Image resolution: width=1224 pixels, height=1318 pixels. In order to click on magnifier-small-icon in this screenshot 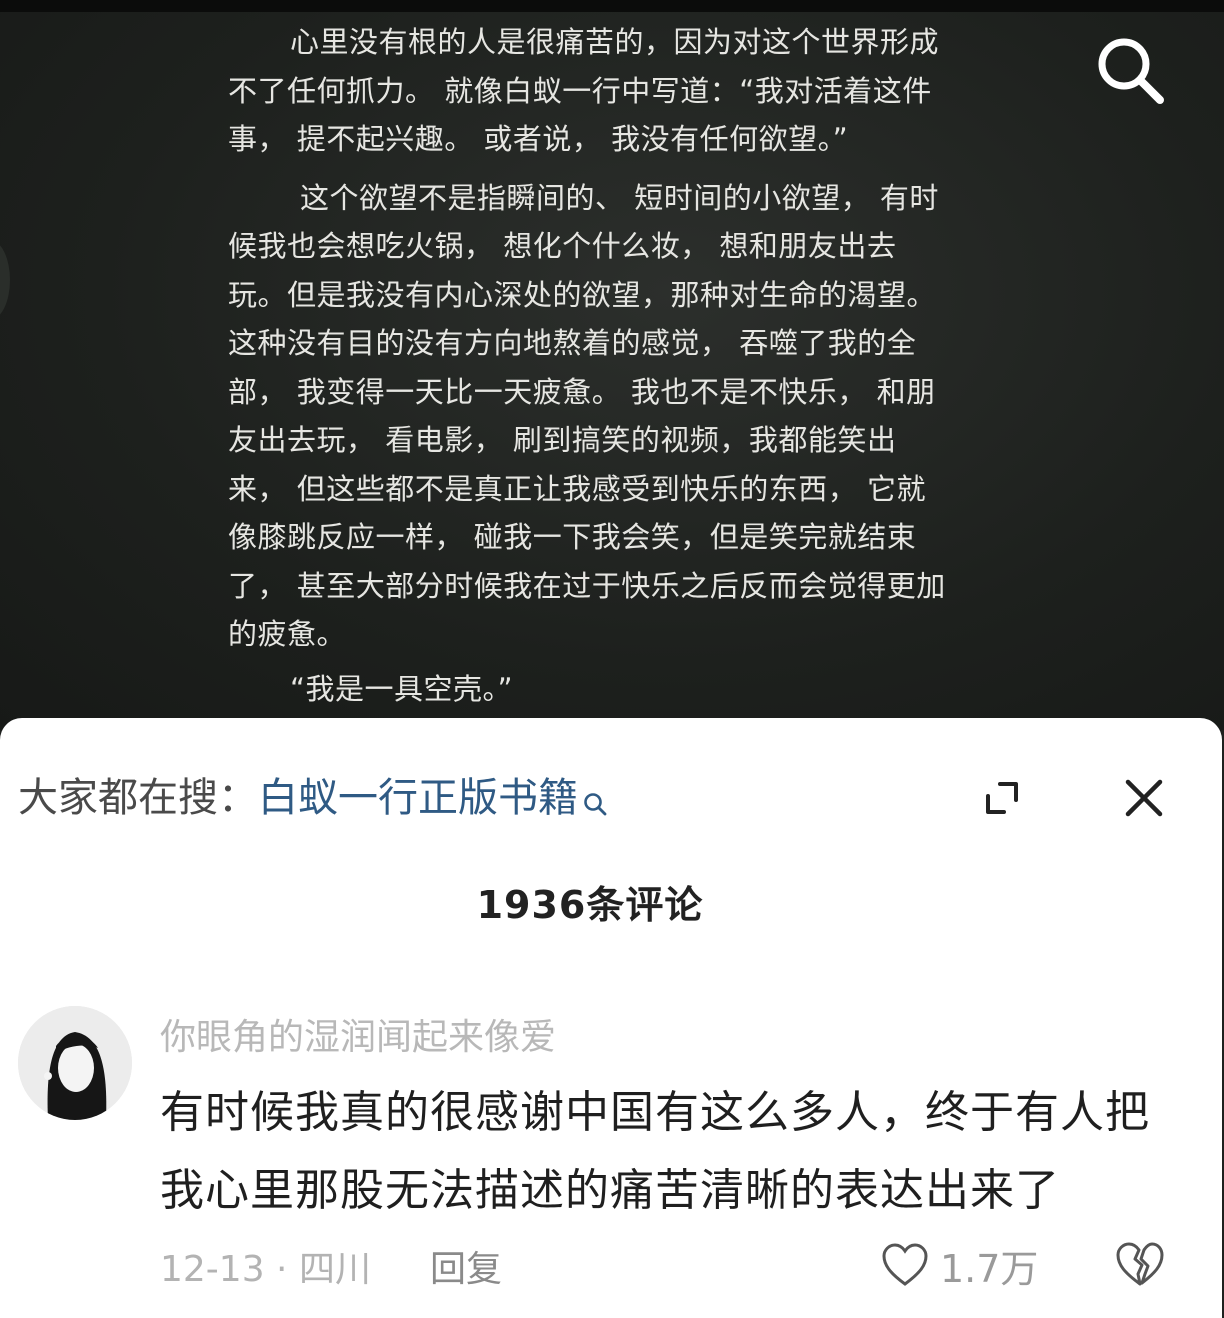, I will do `click(595, 804)`.